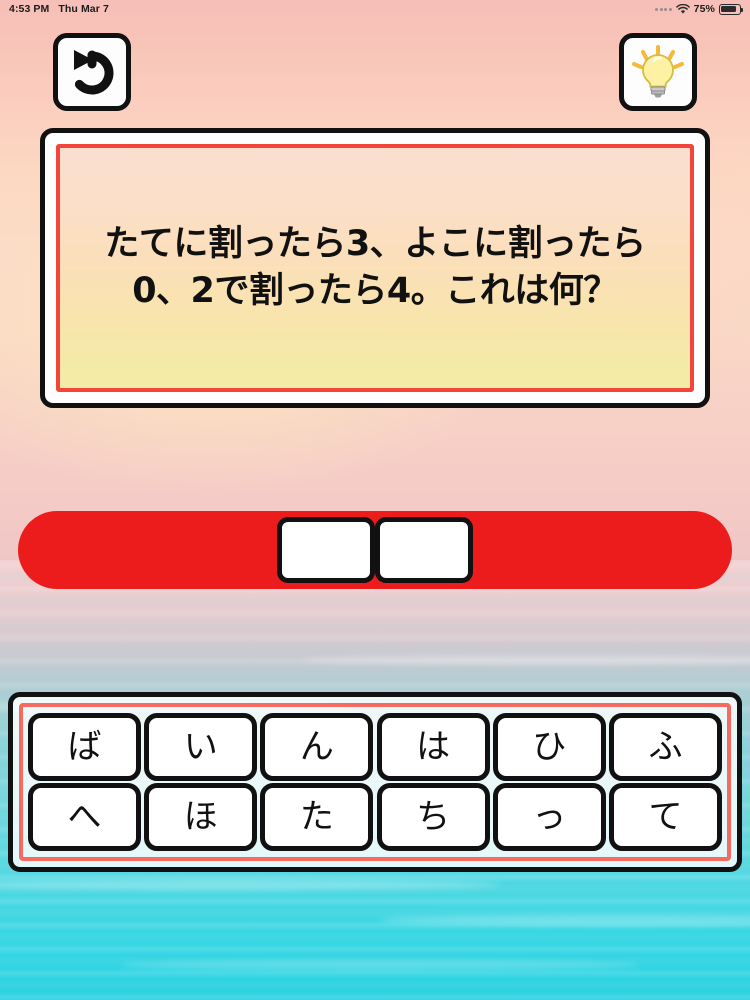 Image resolution: width=750 pixels, height=1000 pixels. What do you see at coordinates (201, 747) in the screenshot?
I see `key-tile: い` at bounding box center [201, 747].